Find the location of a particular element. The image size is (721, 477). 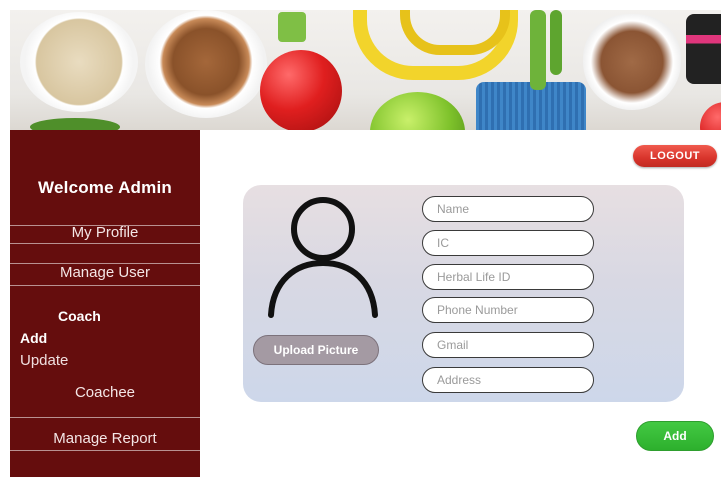

celery-image is located at coordinates (292, 27).